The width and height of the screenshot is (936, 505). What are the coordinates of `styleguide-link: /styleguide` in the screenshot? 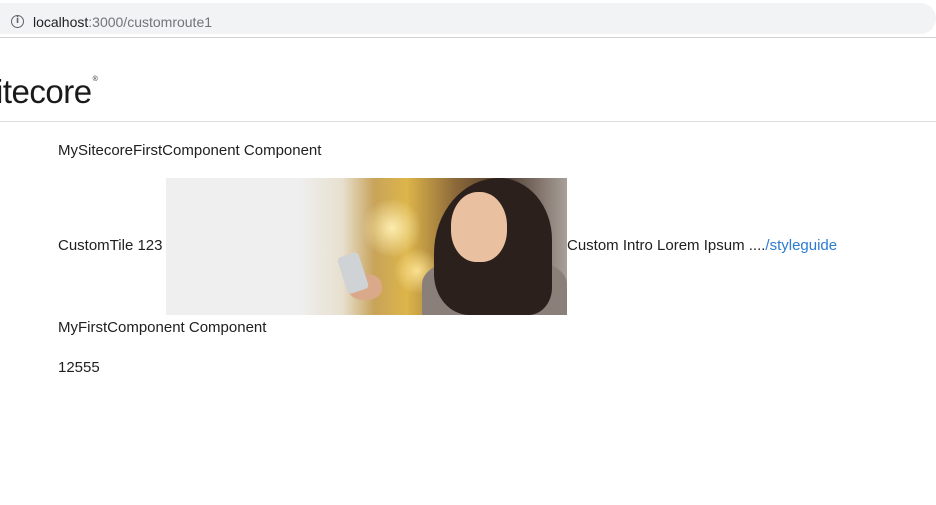 It's located at (801, 245).